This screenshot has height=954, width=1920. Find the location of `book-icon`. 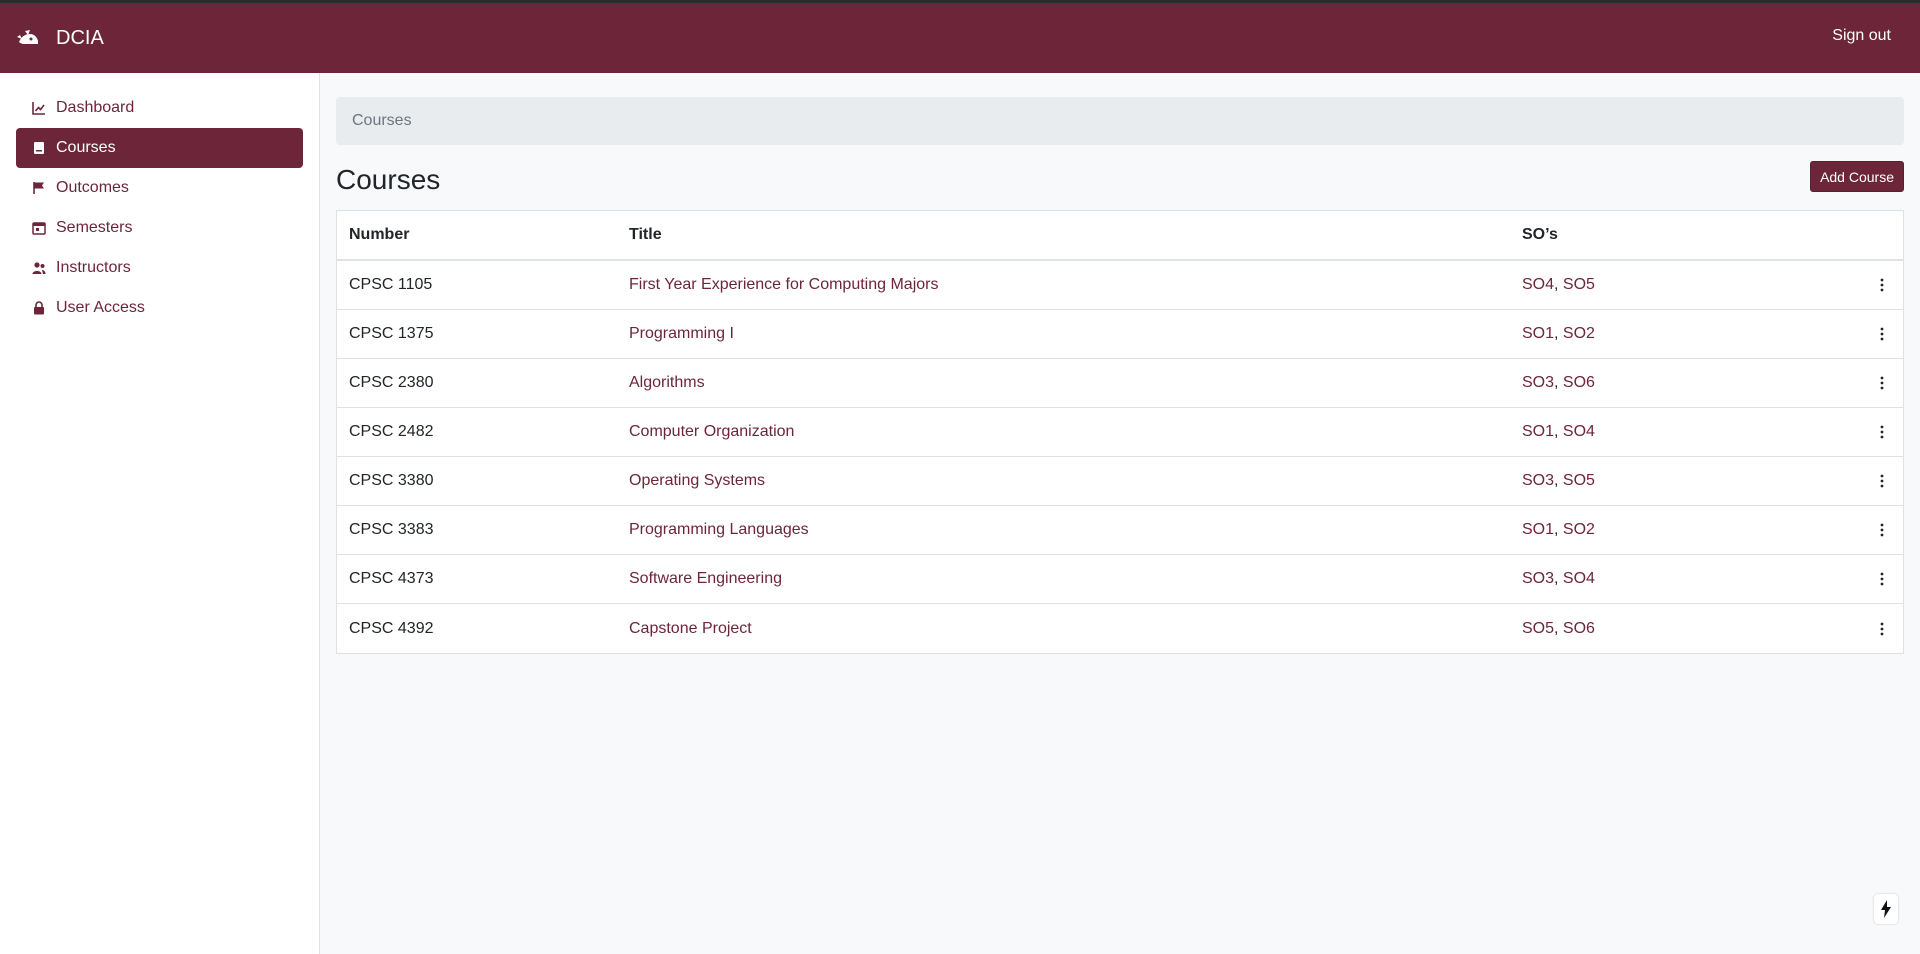

book-icon is located at coordinates (39, 148).